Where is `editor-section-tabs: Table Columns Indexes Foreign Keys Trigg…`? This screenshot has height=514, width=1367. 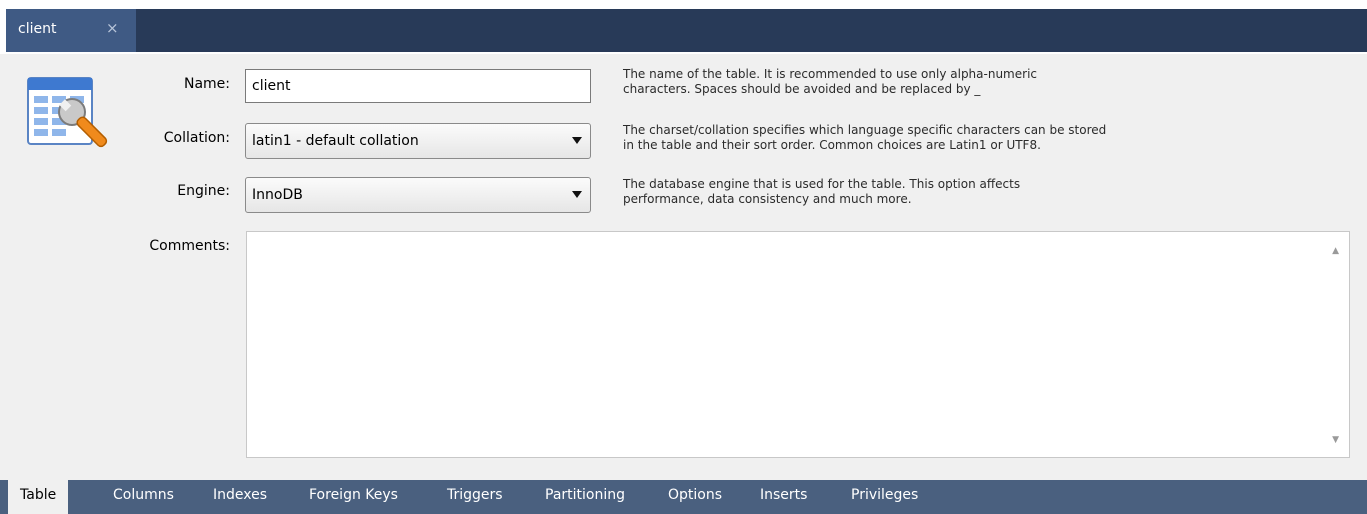
editor-section-tabs: Table Columns Indexes Foreign Keys Trigg… is located at coordinates (683, 497).